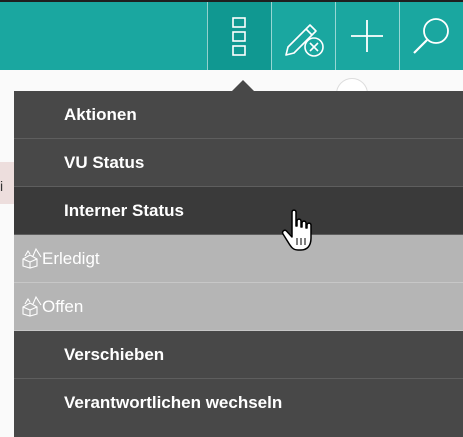 The image size is (463, 437). What do you see at coordinates (124, 210) in the screenshot?
I see `menu-item-label: Interner Status` at bounding box center [124, 210].